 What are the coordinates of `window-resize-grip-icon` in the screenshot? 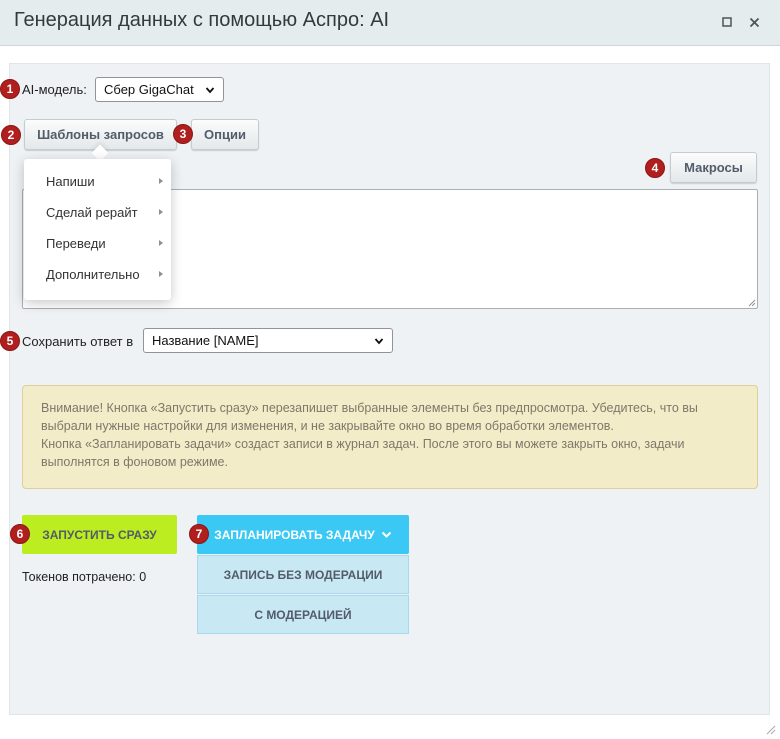 It's located at (770, 729).